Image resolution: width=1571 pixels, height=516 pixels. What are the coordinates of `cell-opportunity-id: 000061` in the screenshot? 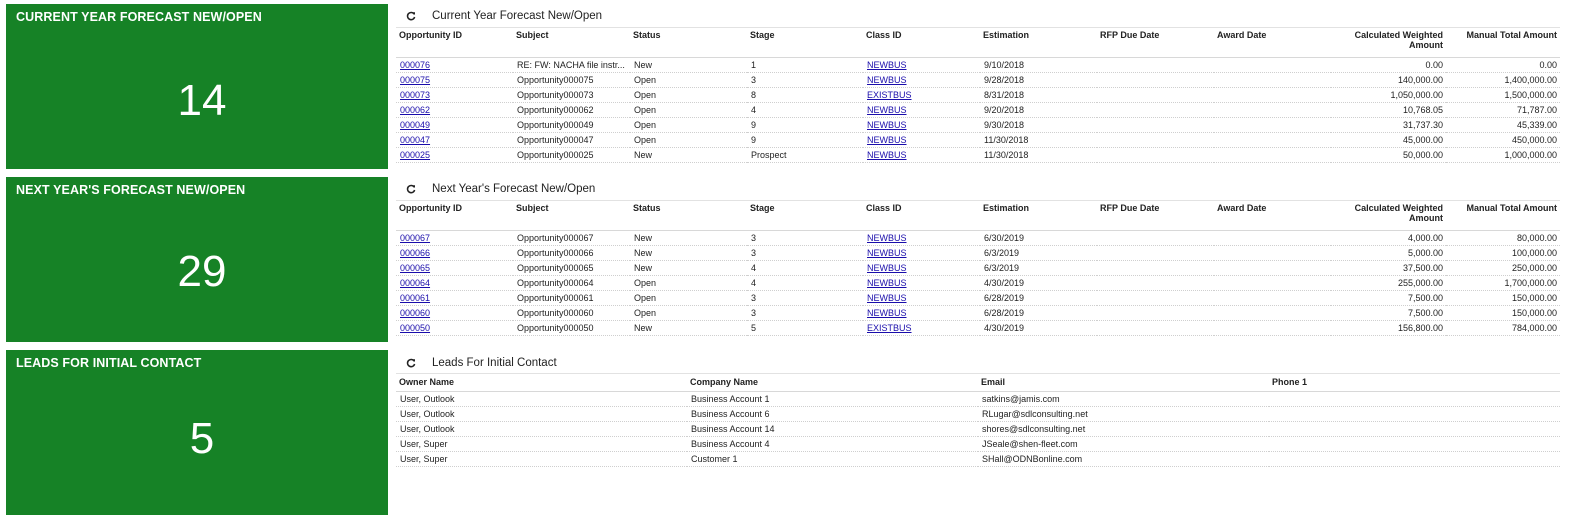 It's located at (454, 298).